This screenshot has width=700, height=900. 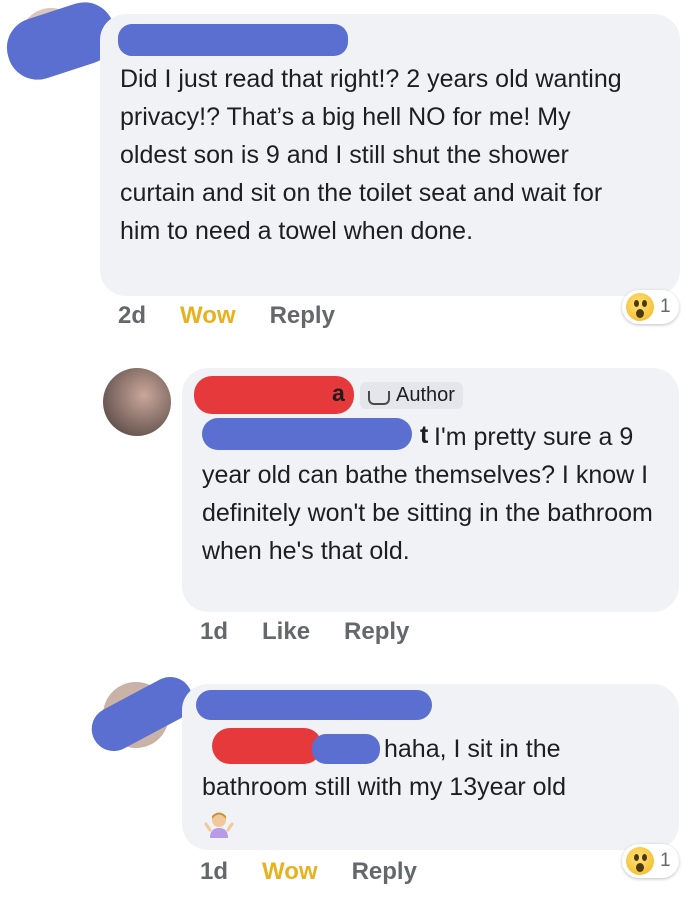 I want to click on author-badge: Author, so click(x=411, y=395).